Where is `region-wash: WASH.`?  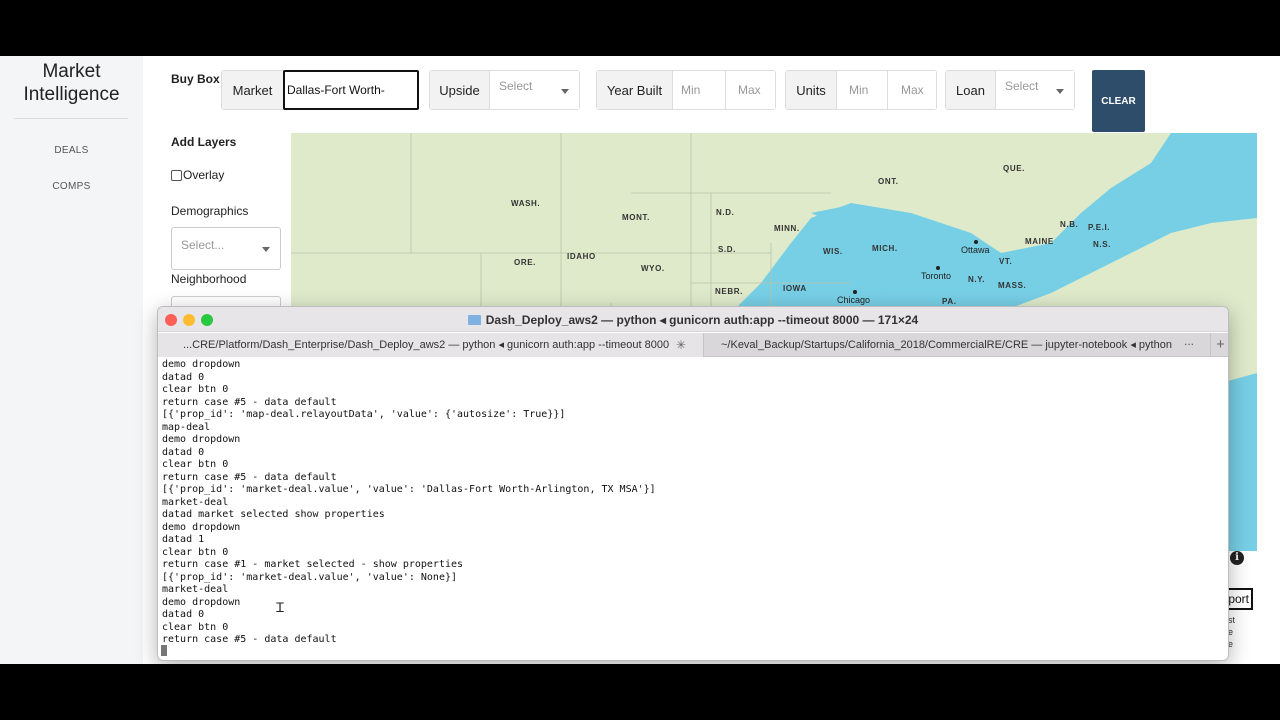 region-wash: WASH. is located at coordinates (526, 203).